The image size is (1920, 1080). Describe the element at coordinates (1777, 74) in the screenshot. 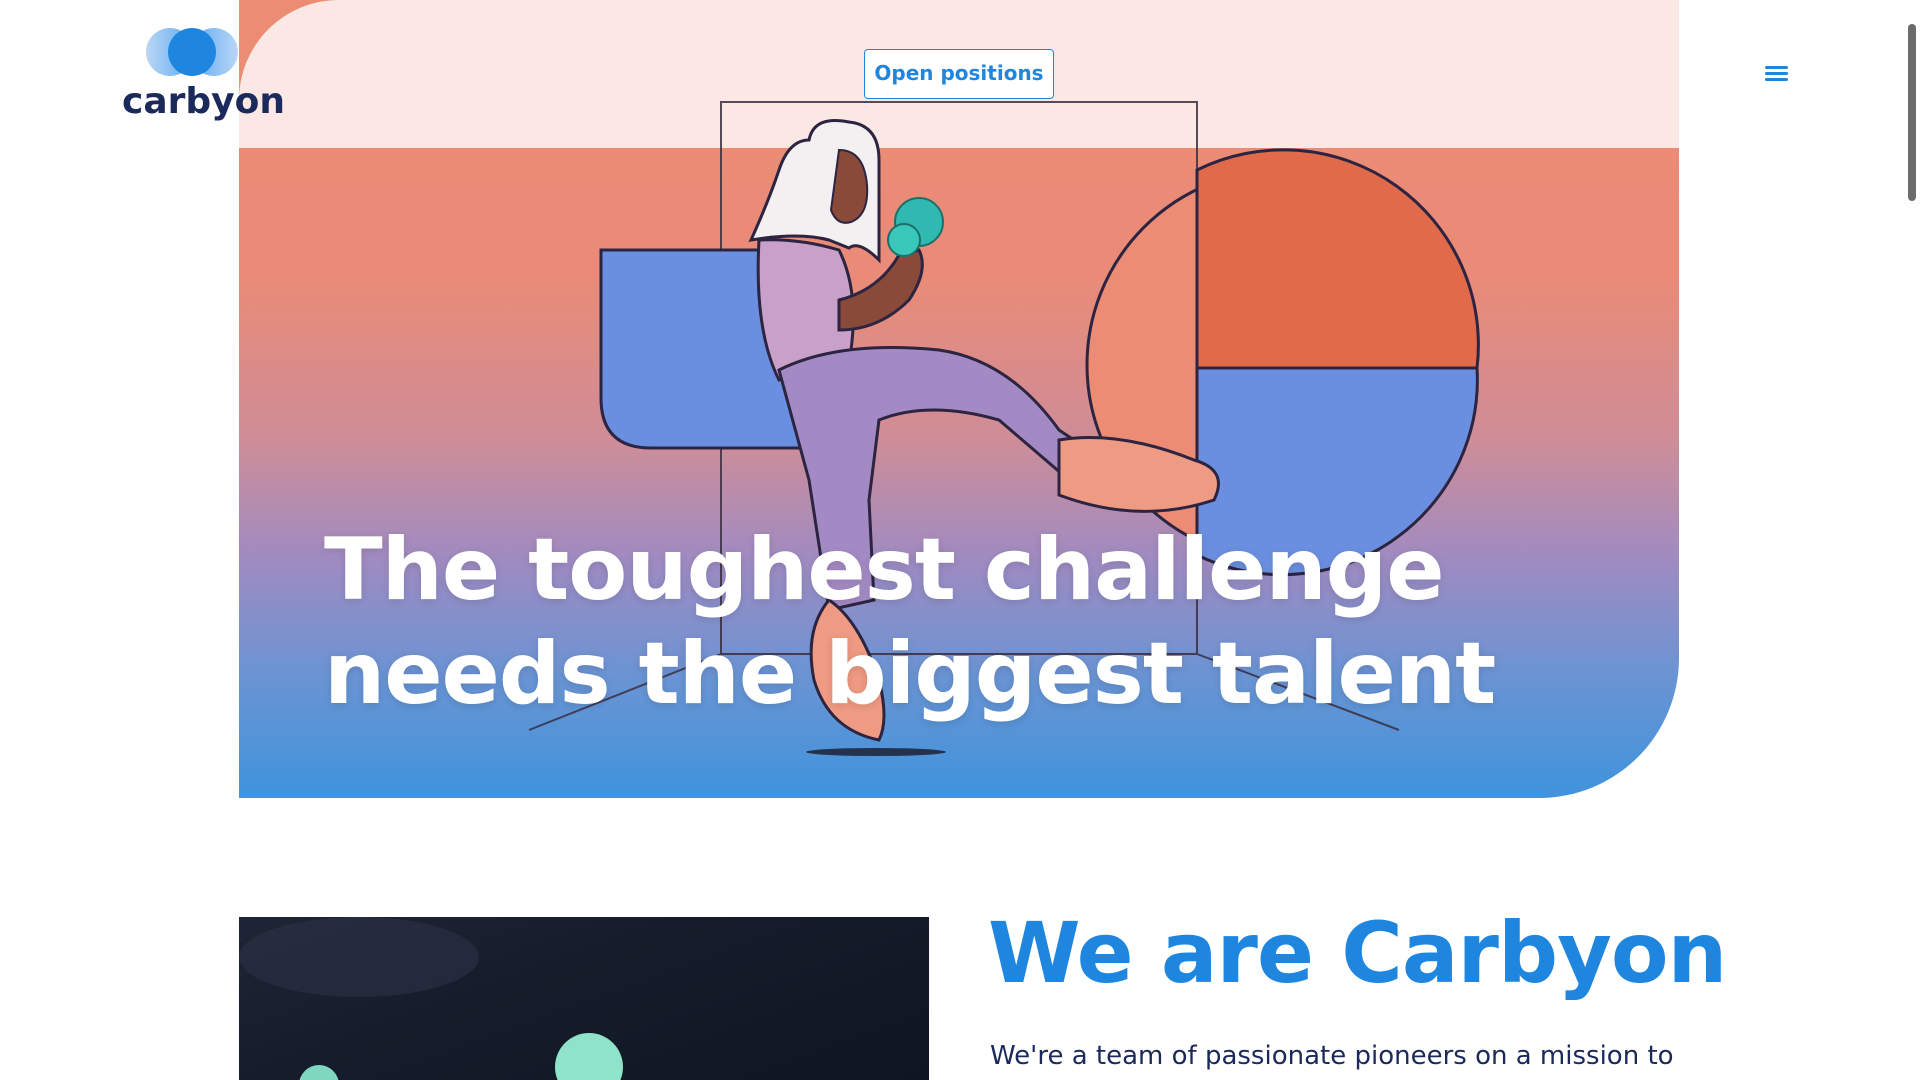

I see `menu-button` at that location.